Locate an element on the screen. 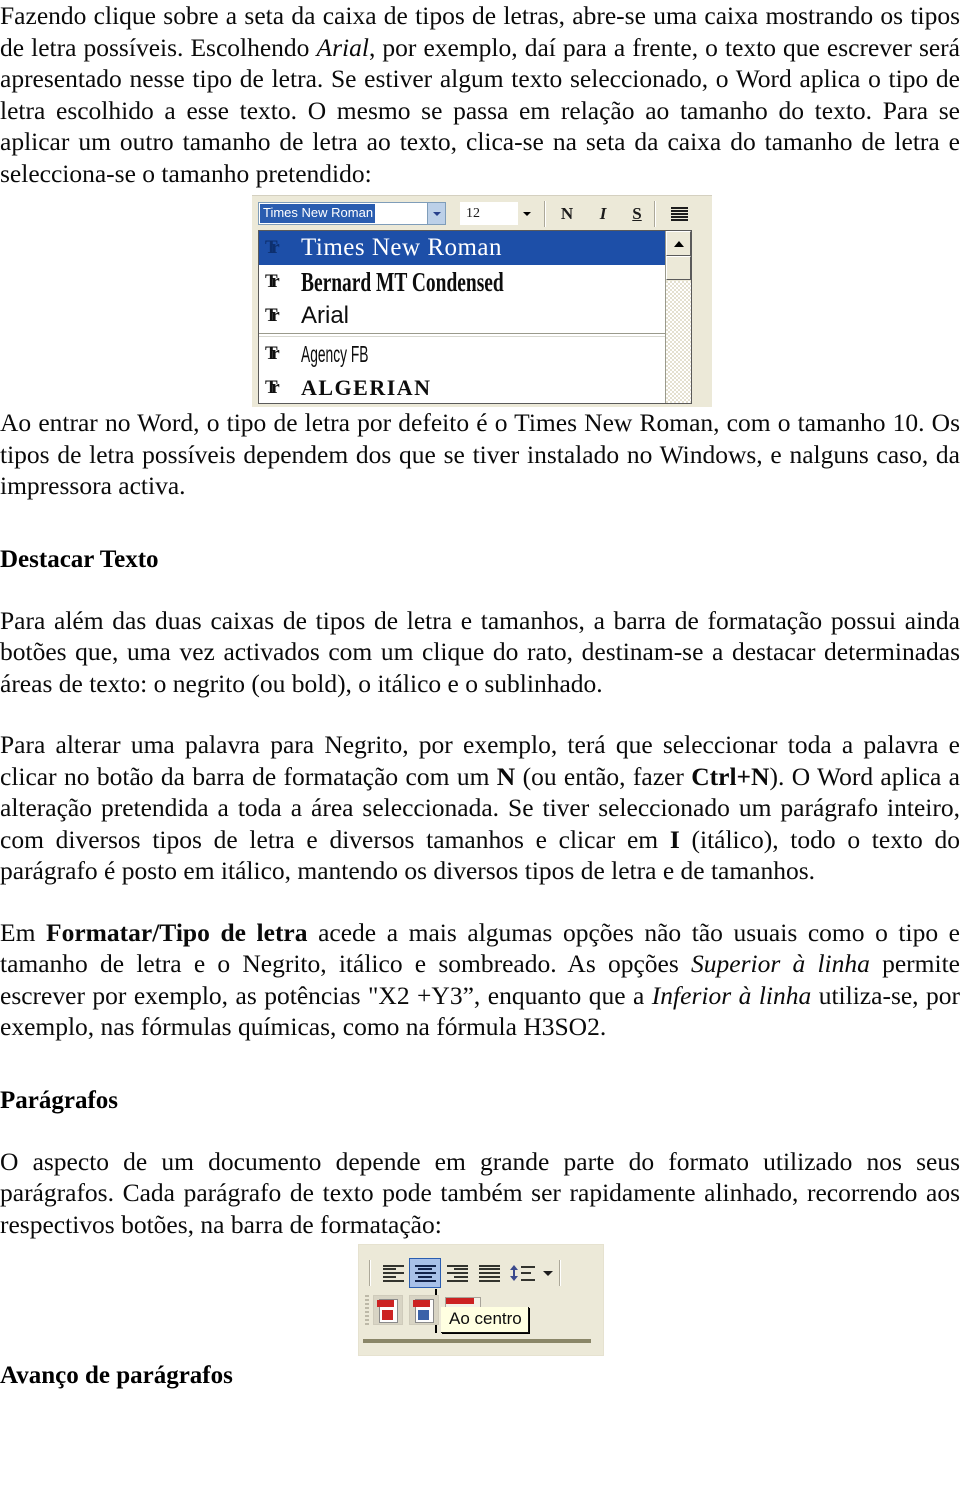  destacar-2-italic-i: I is located at coordinates (674, 839).